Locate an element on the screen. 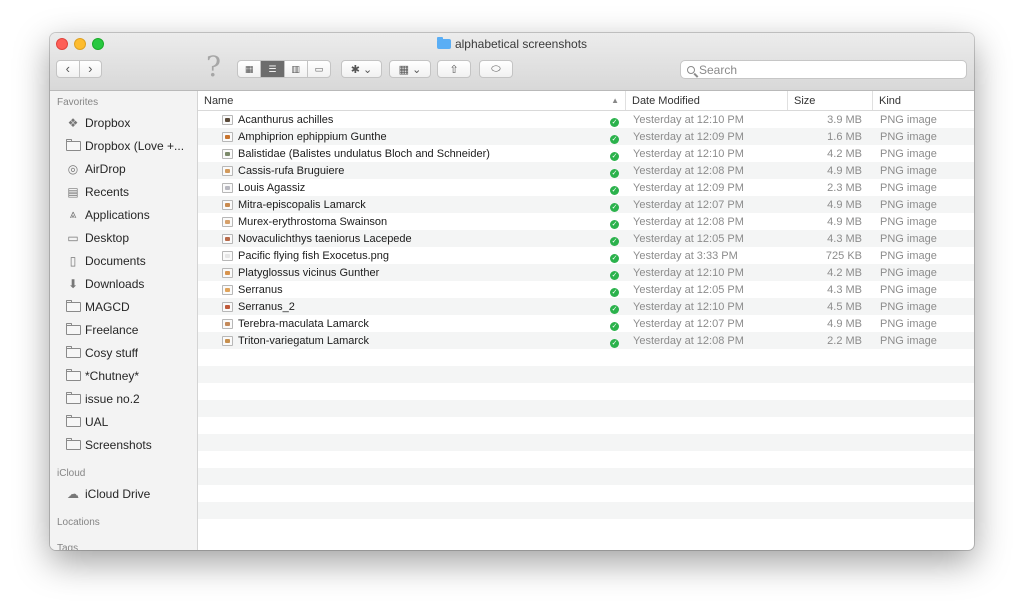 The height and width of the screenshot is (616, 1024). sidebar-item-magcd: MAGCD is located at coordinates (123, 306).